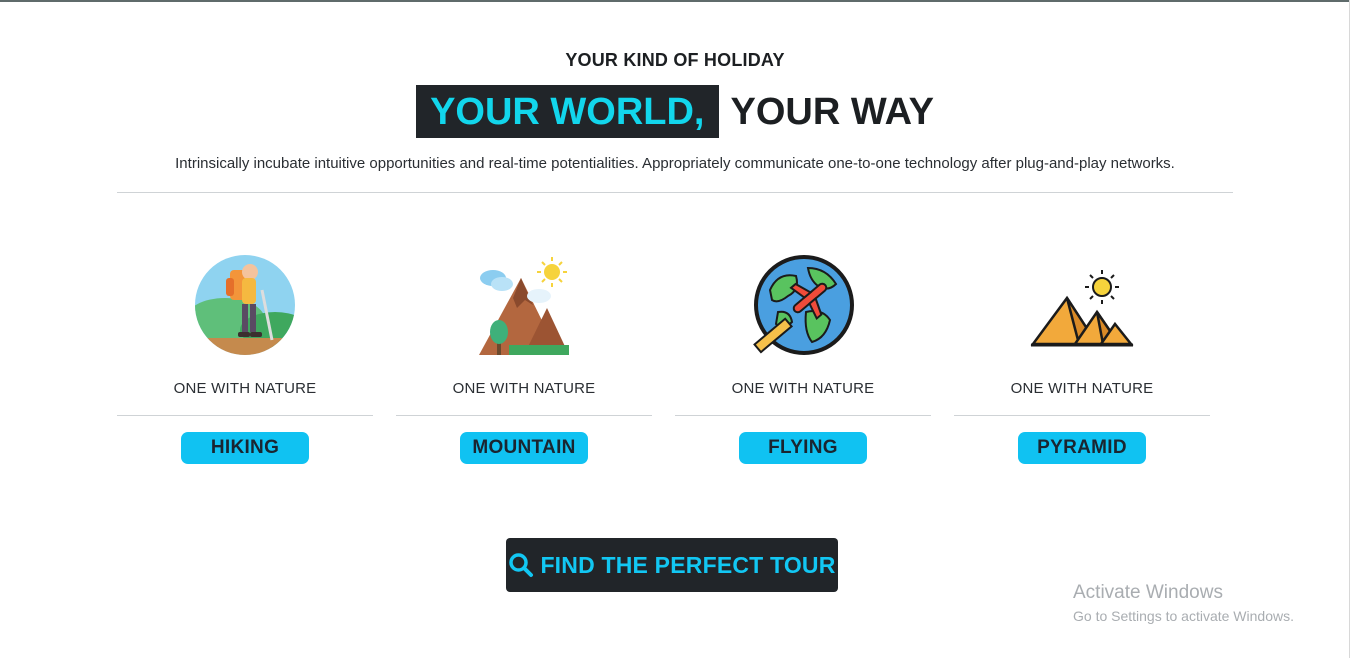 The image size is (1350, 658). I want to click on find-tour-label: FIND THE PERFECT TOUR, so click(688, 564).